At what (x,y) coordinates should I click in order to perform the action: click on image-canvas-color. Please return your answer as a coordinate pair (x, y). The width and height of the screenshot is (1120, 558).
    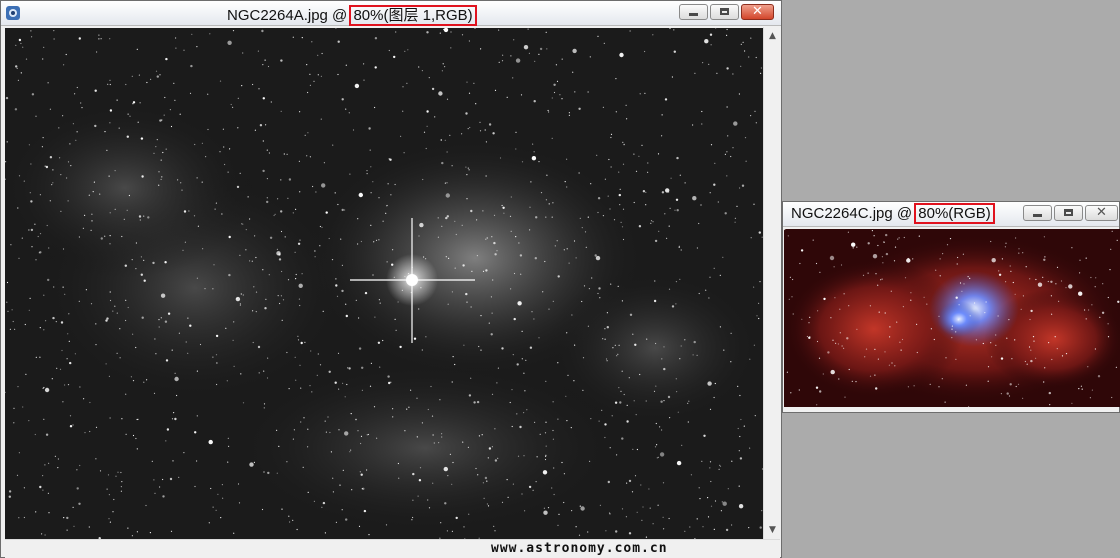
    Looking at the image, I should click on (952, 318).